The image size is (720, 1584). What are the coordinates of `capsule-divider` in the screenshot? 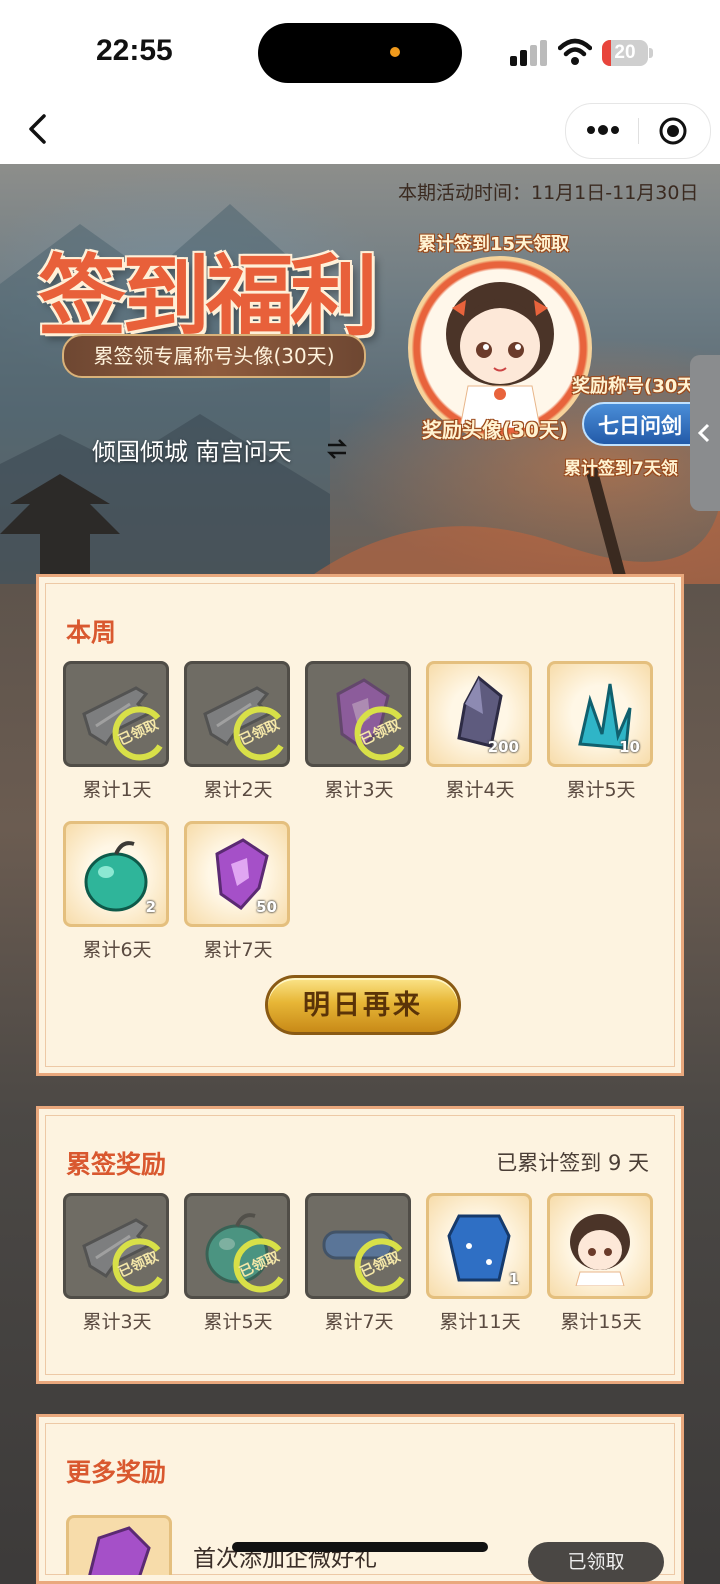 It's located at (638, 131).